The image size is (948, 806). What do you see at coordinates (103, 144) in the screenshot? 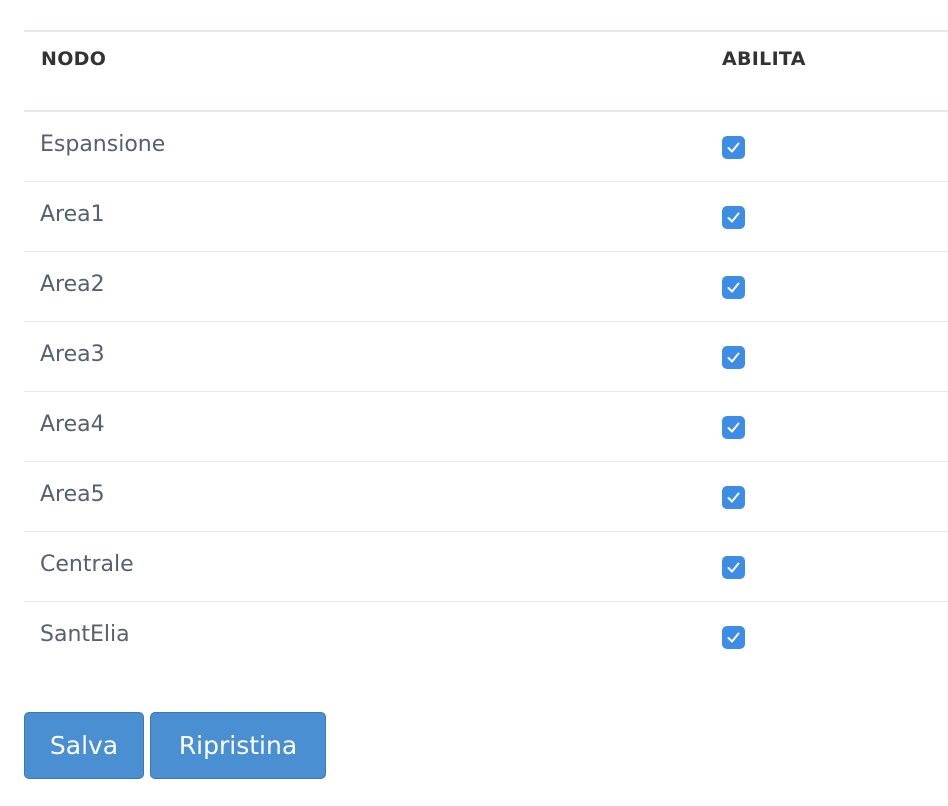
I see `node-name: Espansione` at bounding box center [103, 144].